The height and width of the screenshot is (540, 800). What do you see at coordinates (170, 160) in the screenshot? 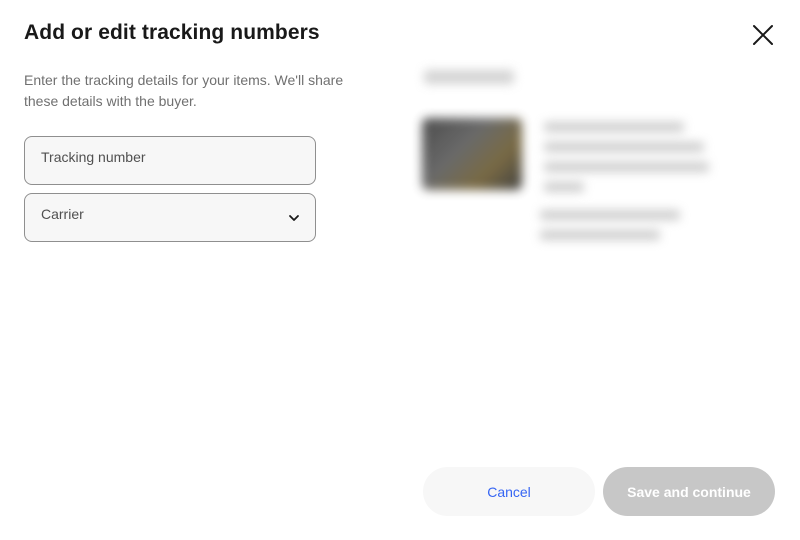
I see `tracking-number-field: Tracking number` at bounding box center [170, 160].